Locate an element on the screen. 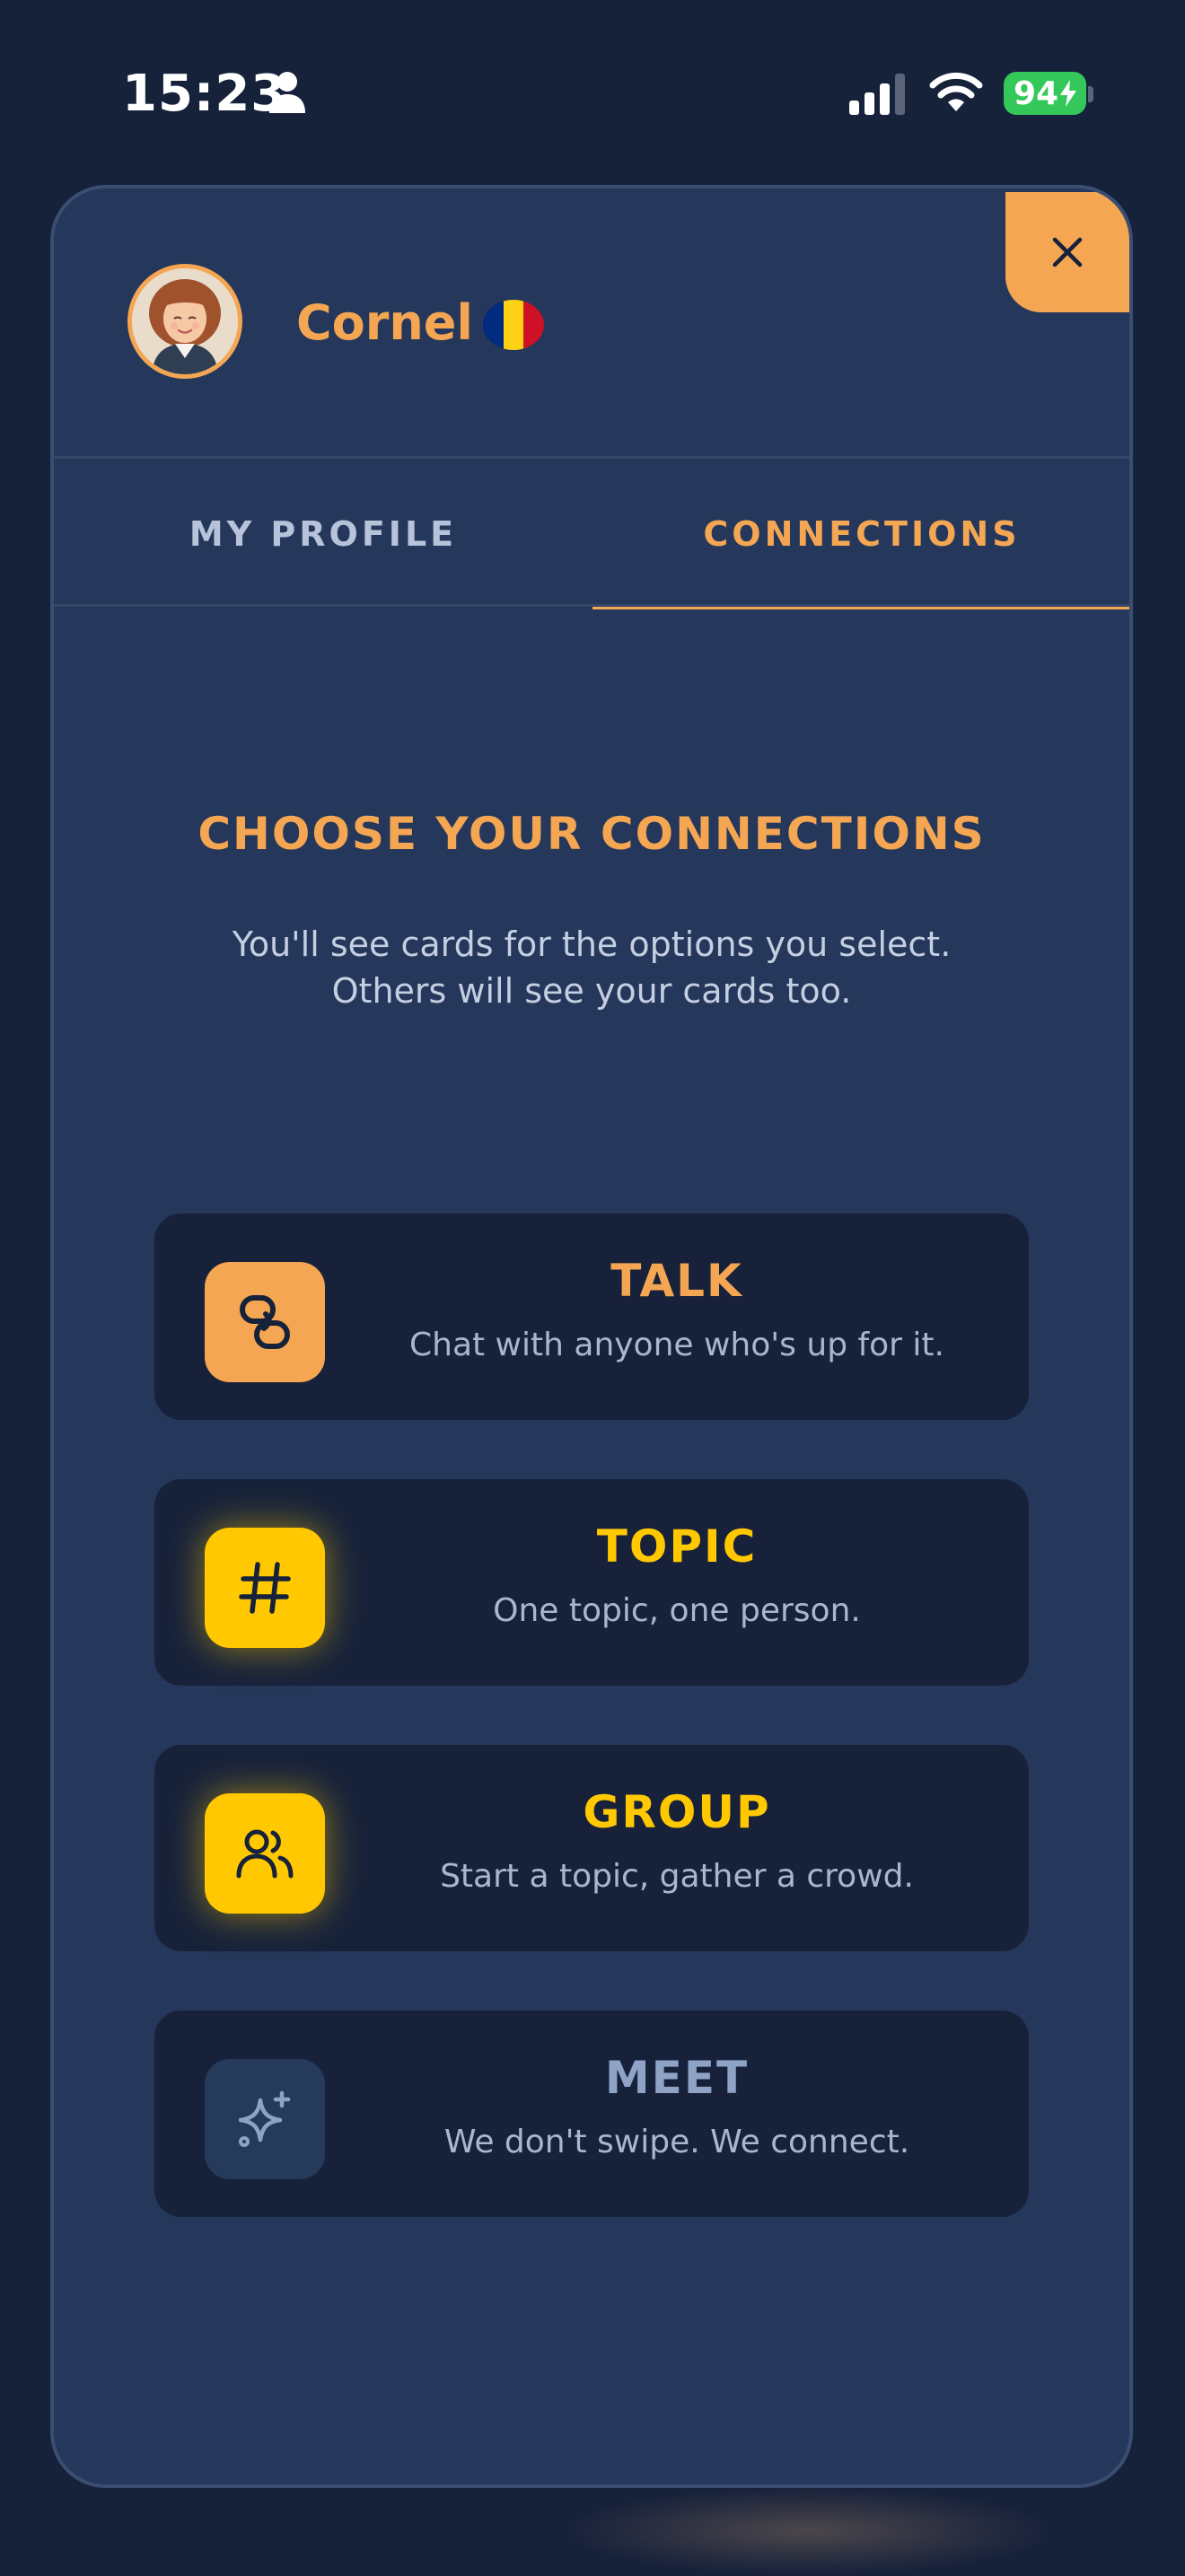  option-card-talk: TALK Chat with anyone who's up for it. is located at coordinates (591, 1317).